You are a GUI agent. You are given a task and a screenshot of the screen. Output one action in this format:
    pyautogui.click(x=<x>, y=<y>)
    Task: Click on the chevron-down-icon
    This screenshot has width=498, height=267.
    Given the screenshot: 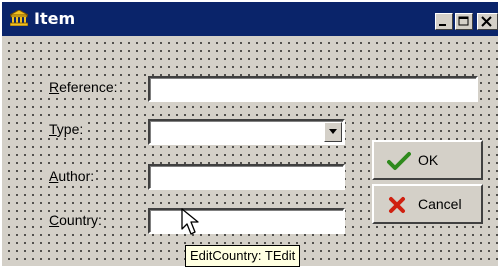 What is the action you would take?
    pyautogui.click(x=333, y=131)
    